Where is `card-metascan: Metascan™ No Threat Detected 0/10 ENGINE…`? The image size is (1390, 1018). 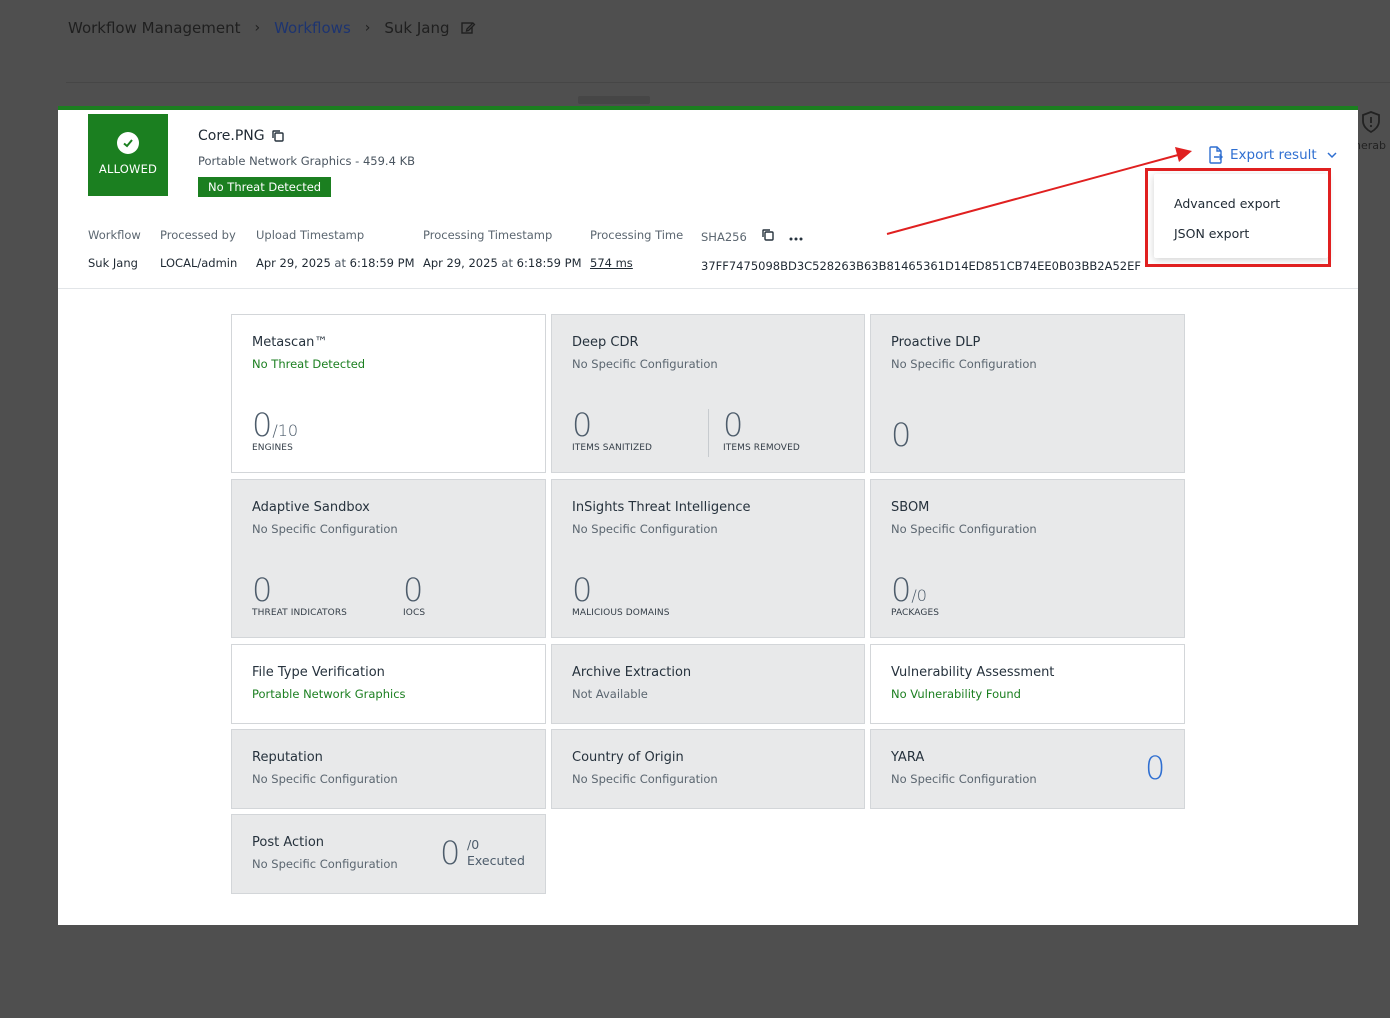
card-metascan: Metascan™ No Threat Detected 0/10 ENGINE… is located at coordinates (388, 393).